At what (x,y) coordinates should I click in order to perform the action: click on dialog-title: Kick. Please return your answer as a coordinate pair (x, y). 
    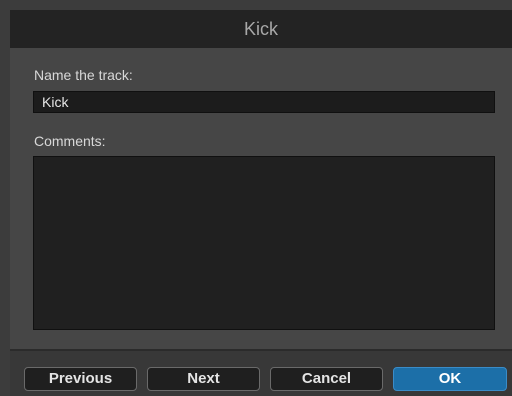
    Looking at the image, I should click on (260, 29).